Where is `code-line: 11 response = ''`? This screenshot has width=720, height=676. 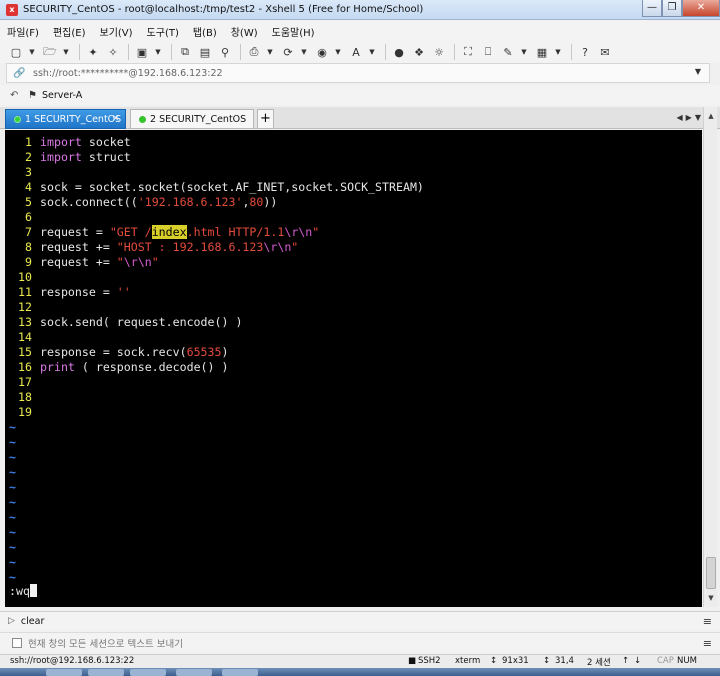 code-line: 11 response = '' is located at coordinates (68, 292).